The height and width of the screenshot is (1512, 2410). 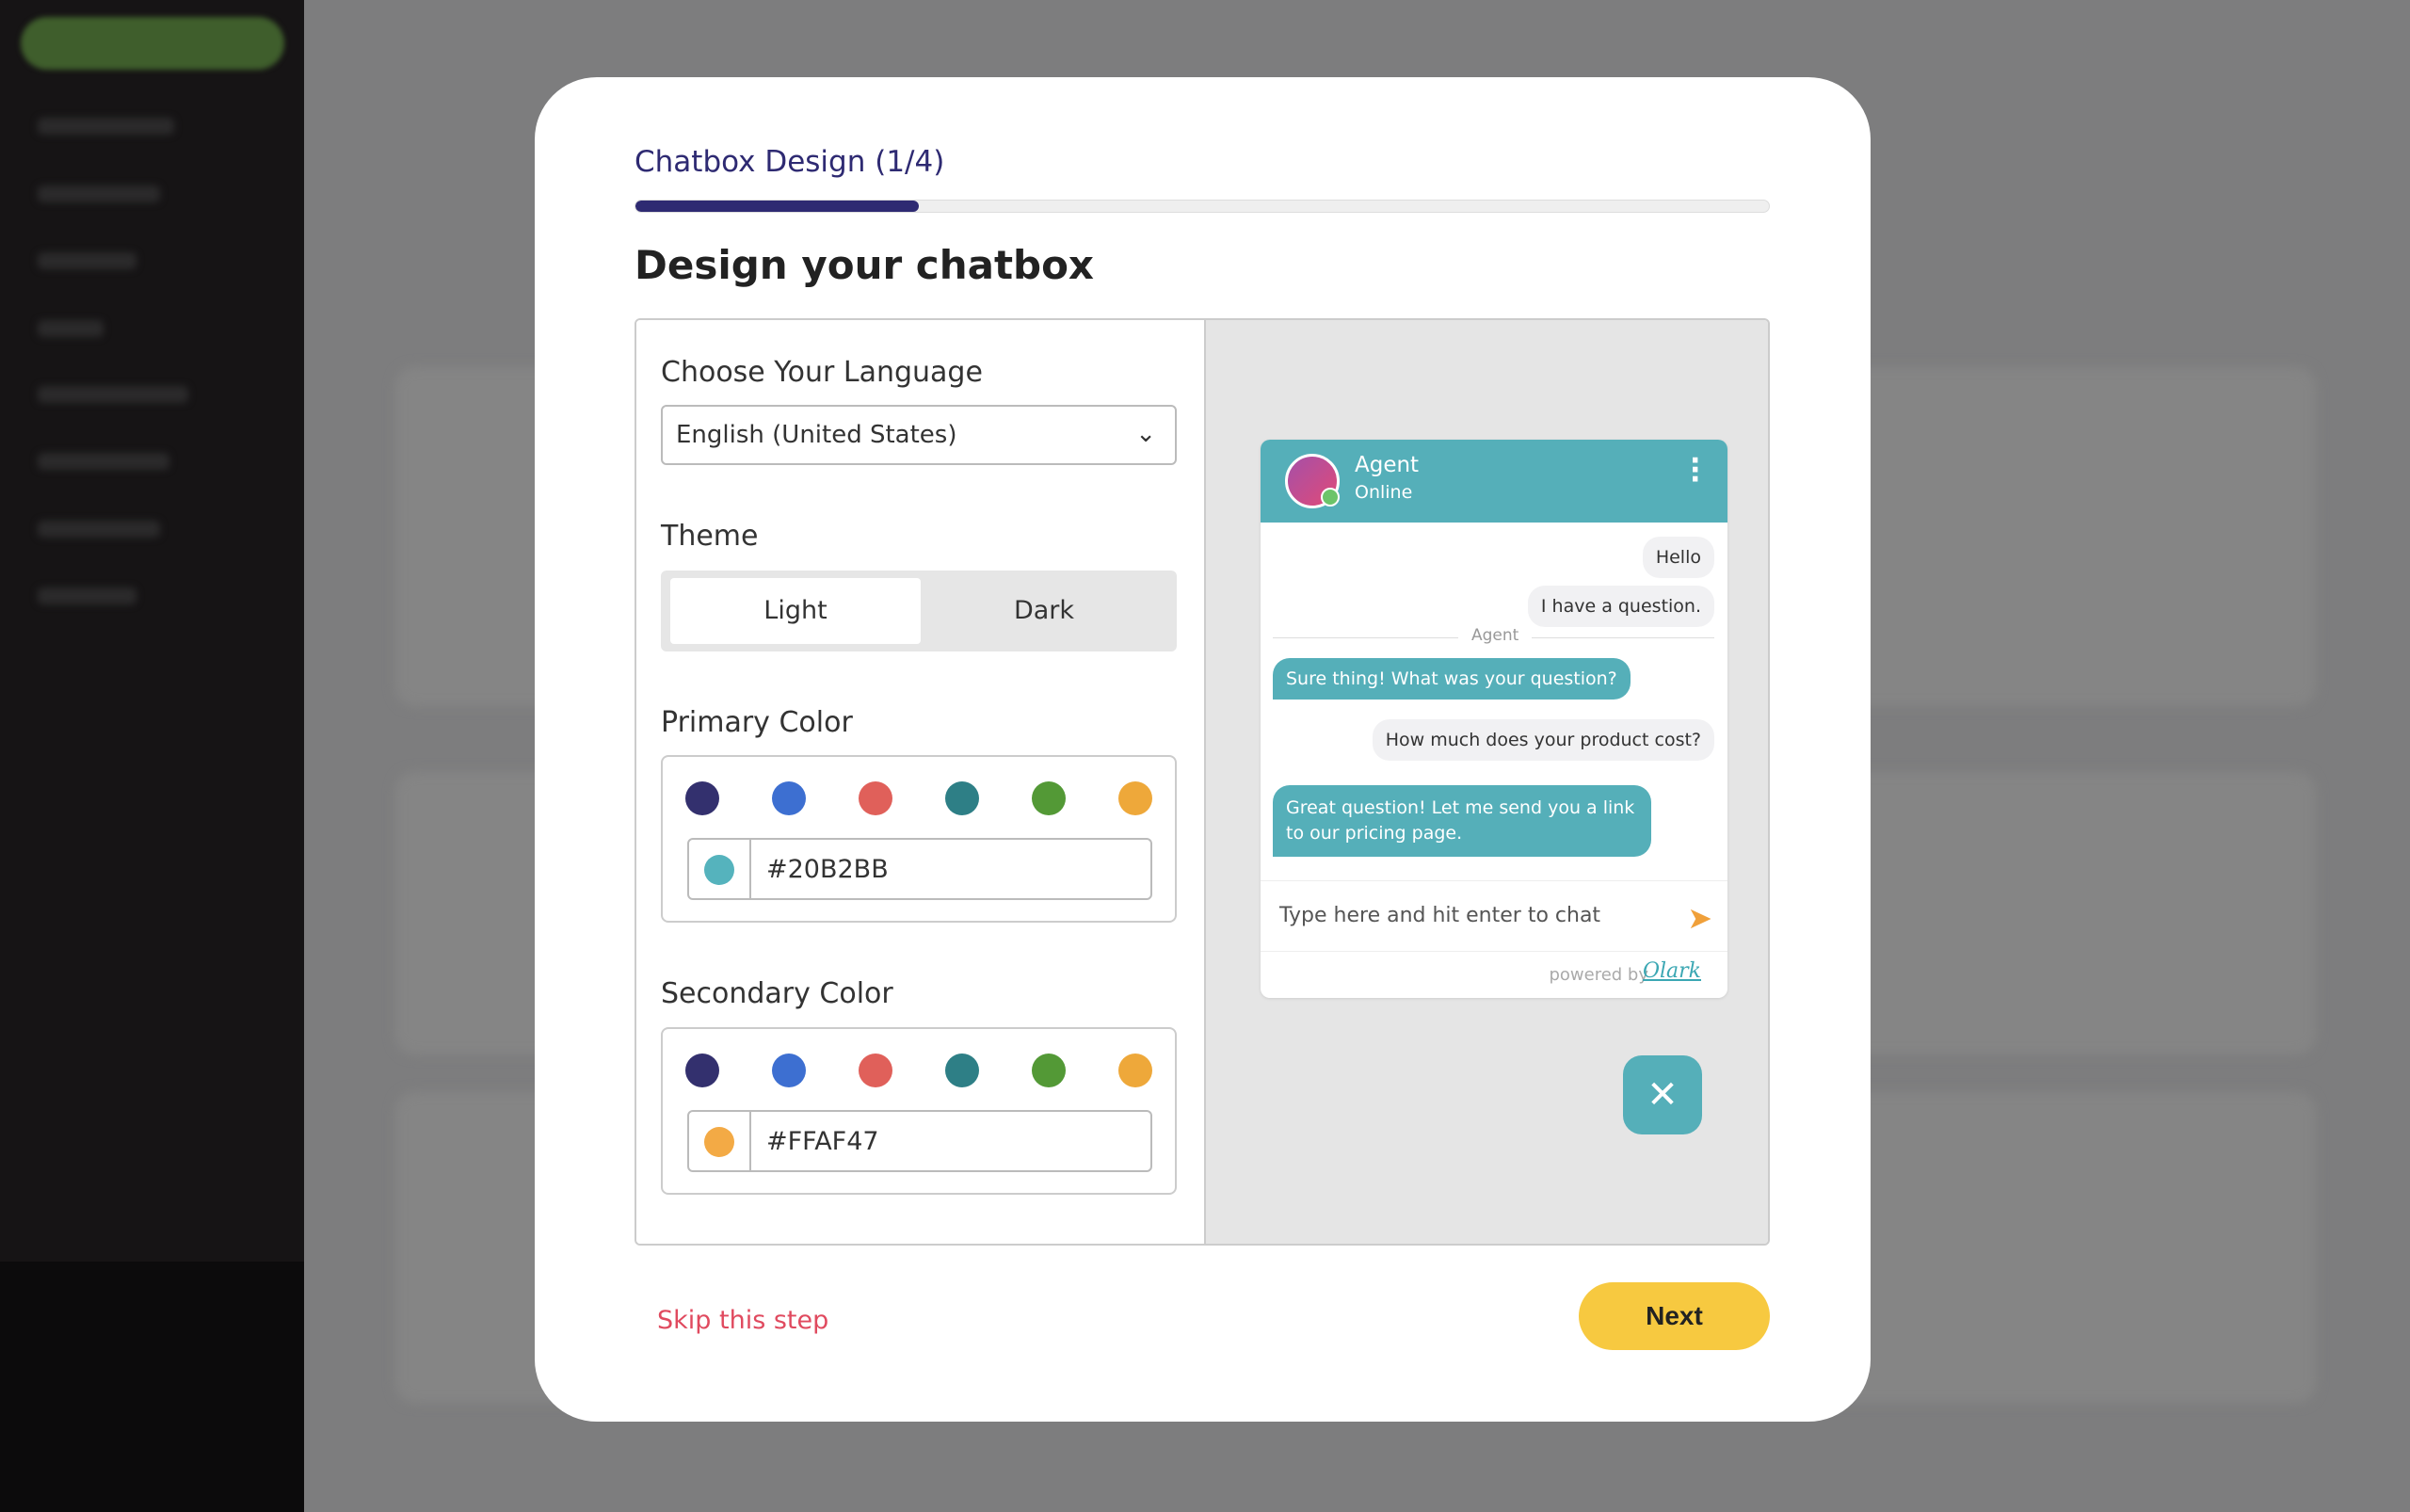 I want to click on page-title: Design your chatbox, so click(x=865, y=265).